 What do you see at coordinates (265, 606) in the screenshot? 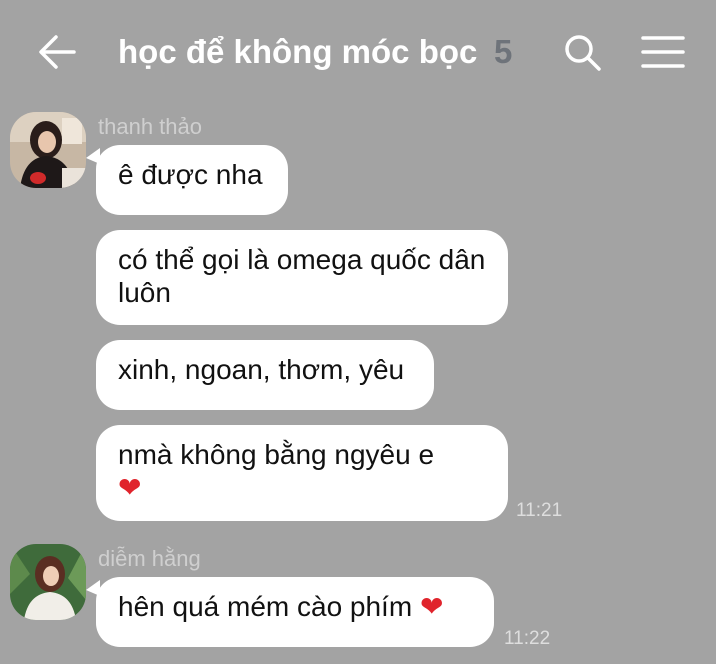
I see `message-text: hên quá mém cào phím` at bounding box center [265, 606].